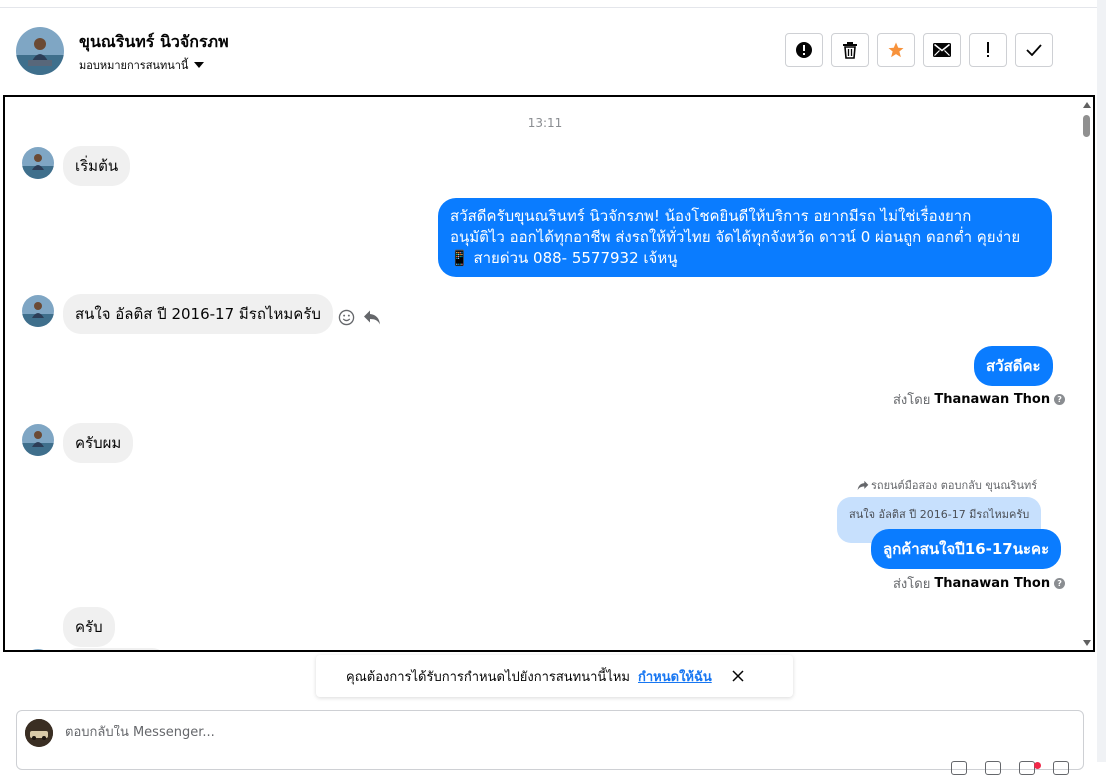  I want to click on reply-arrow-icon, so click(863, 485).